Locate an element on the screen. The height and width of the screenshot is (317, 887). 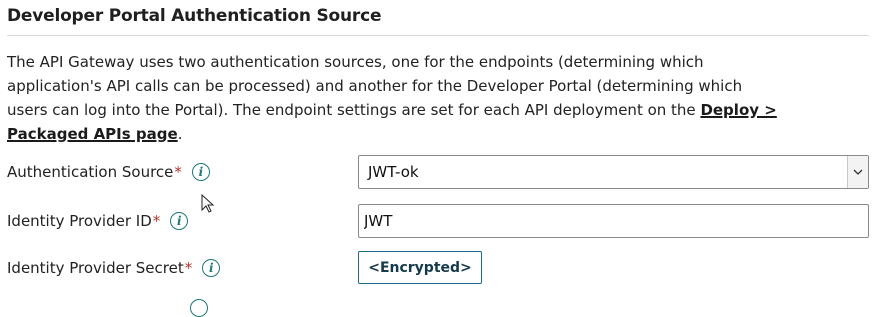
idp-secret-label: Identity Provider Secret is located at coordinates (95, 268).